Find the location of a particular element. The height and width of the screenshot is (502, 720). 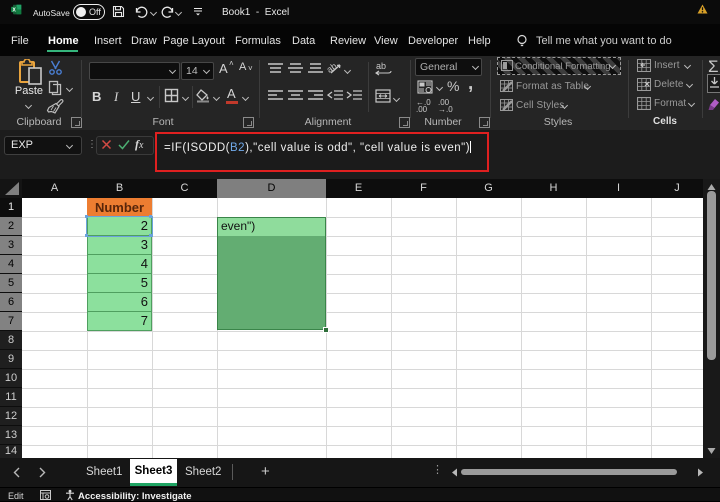

svg-text: X is located at coordinates (14, 10).